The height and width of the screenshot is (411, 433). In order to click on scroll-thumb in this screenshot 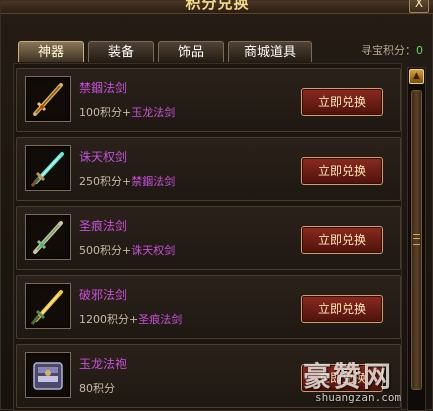, I will do `click(416, 240)`.